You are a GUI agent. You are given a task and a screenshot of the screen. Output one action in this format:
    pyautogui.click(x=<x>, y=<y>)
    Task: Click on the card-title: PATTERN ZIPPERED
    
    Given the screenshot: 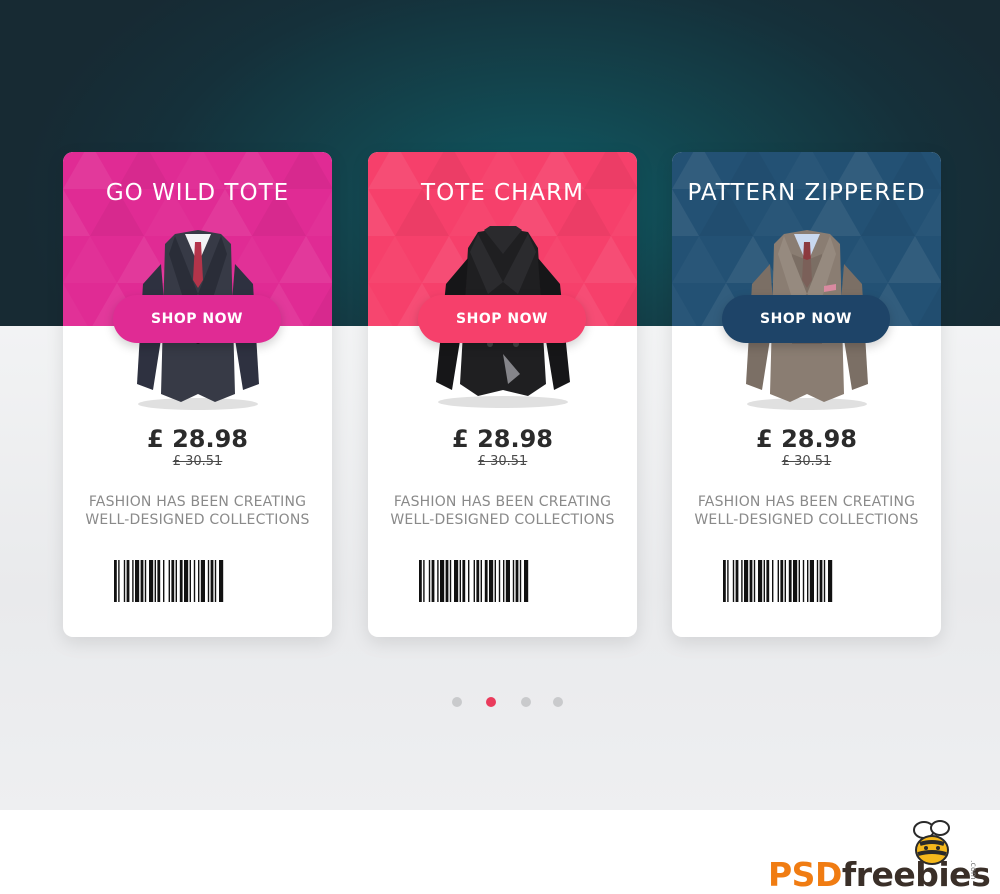 What is the action you would take?
    pyautogui.click(x=806, y=193)
    